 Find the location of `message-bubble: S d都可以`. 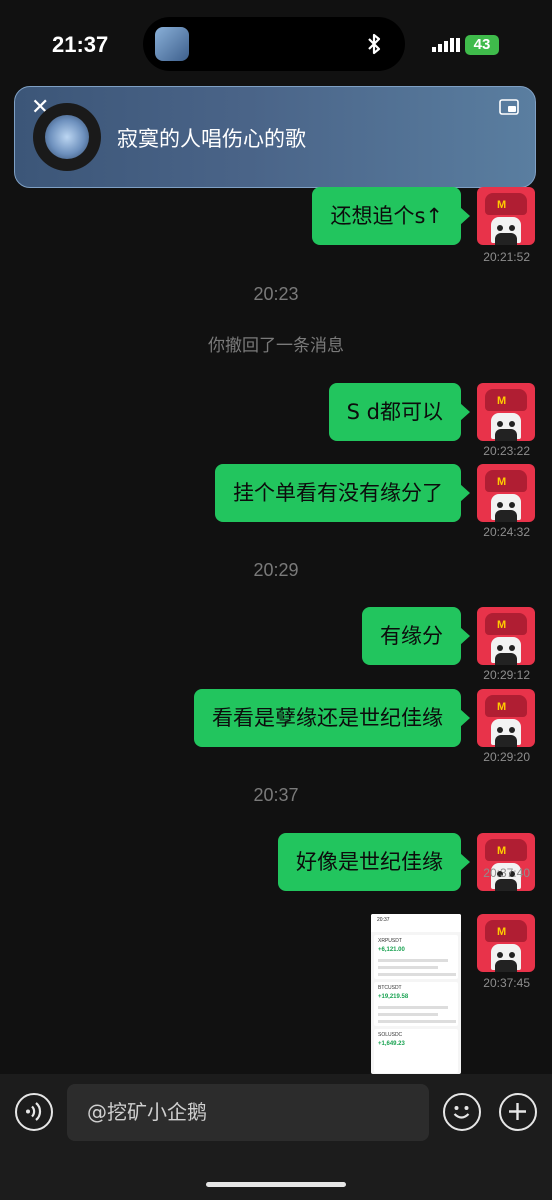

message-bubble: S d都可以 is located at coordinates (399, 412).